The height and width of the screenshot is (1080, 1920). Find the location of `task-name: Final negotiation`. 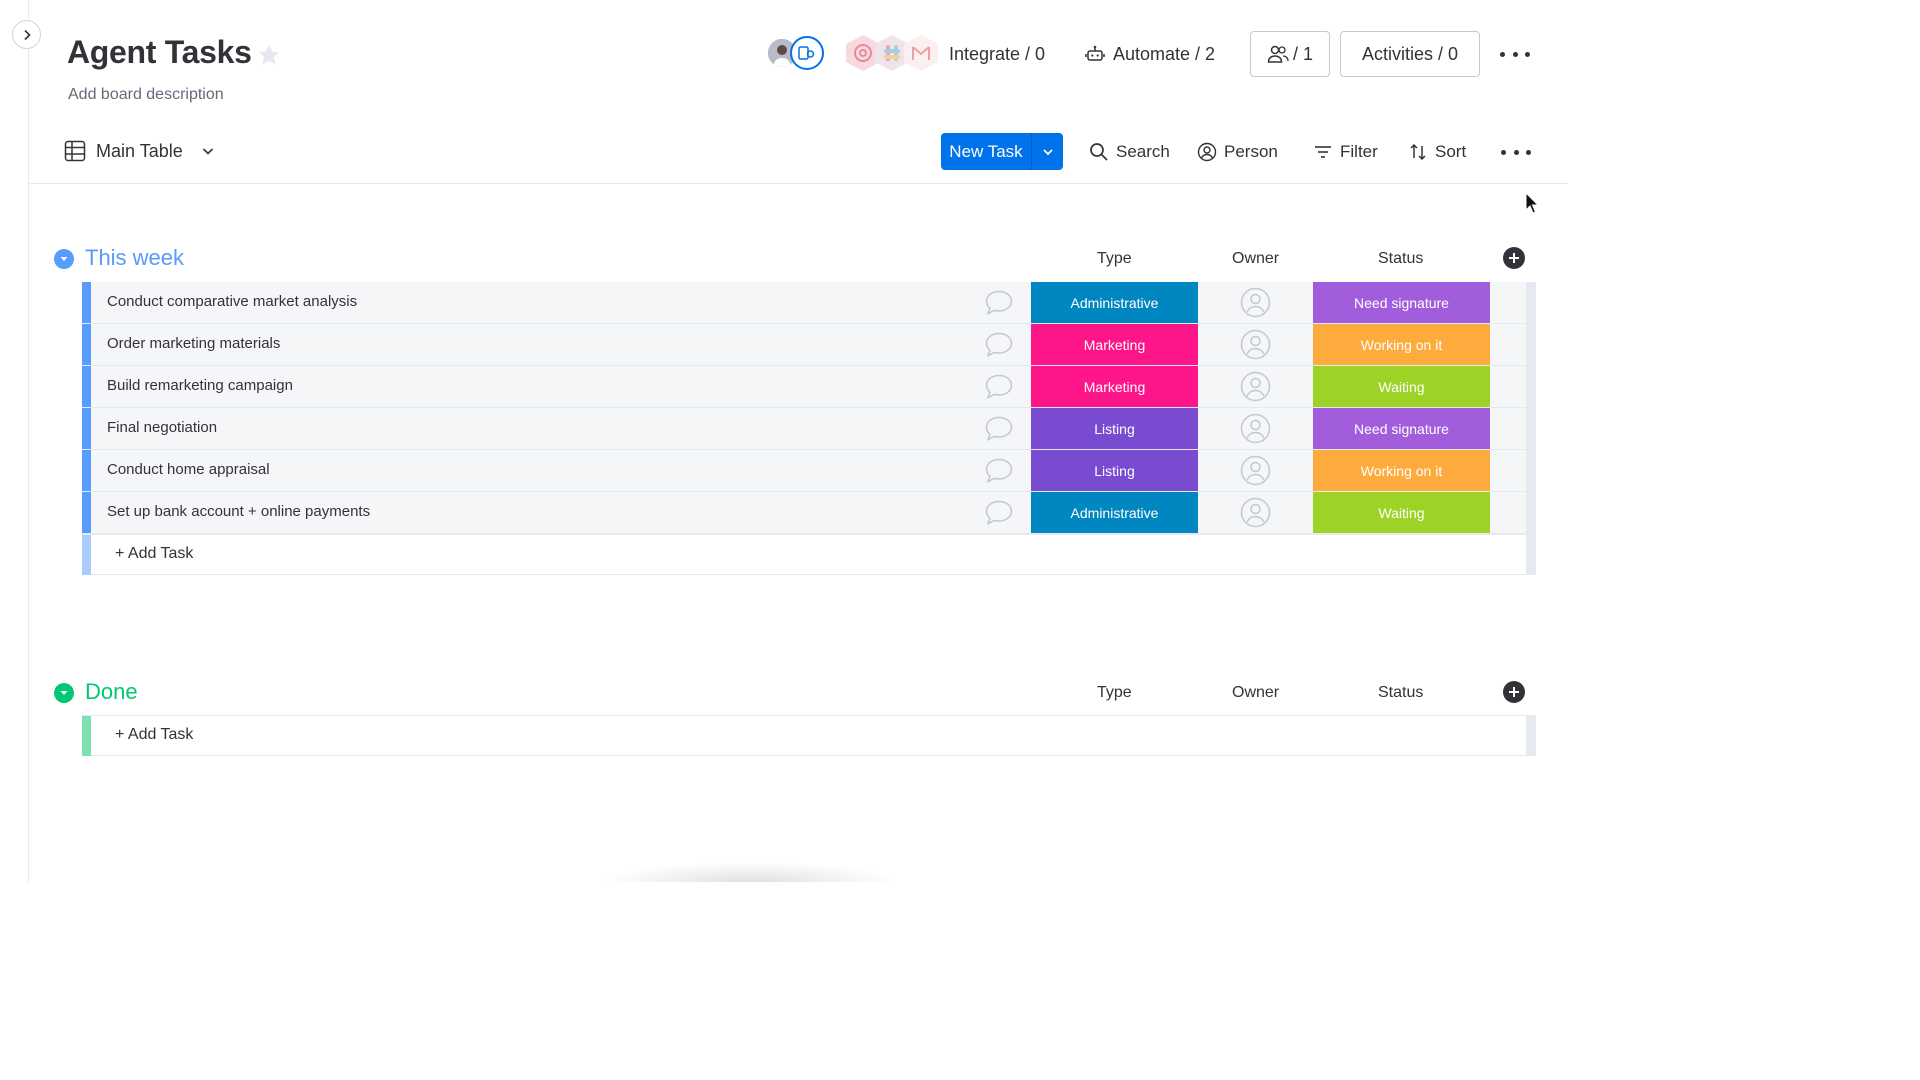

task-name: Final negotiation is located at coordinates (162, 427).